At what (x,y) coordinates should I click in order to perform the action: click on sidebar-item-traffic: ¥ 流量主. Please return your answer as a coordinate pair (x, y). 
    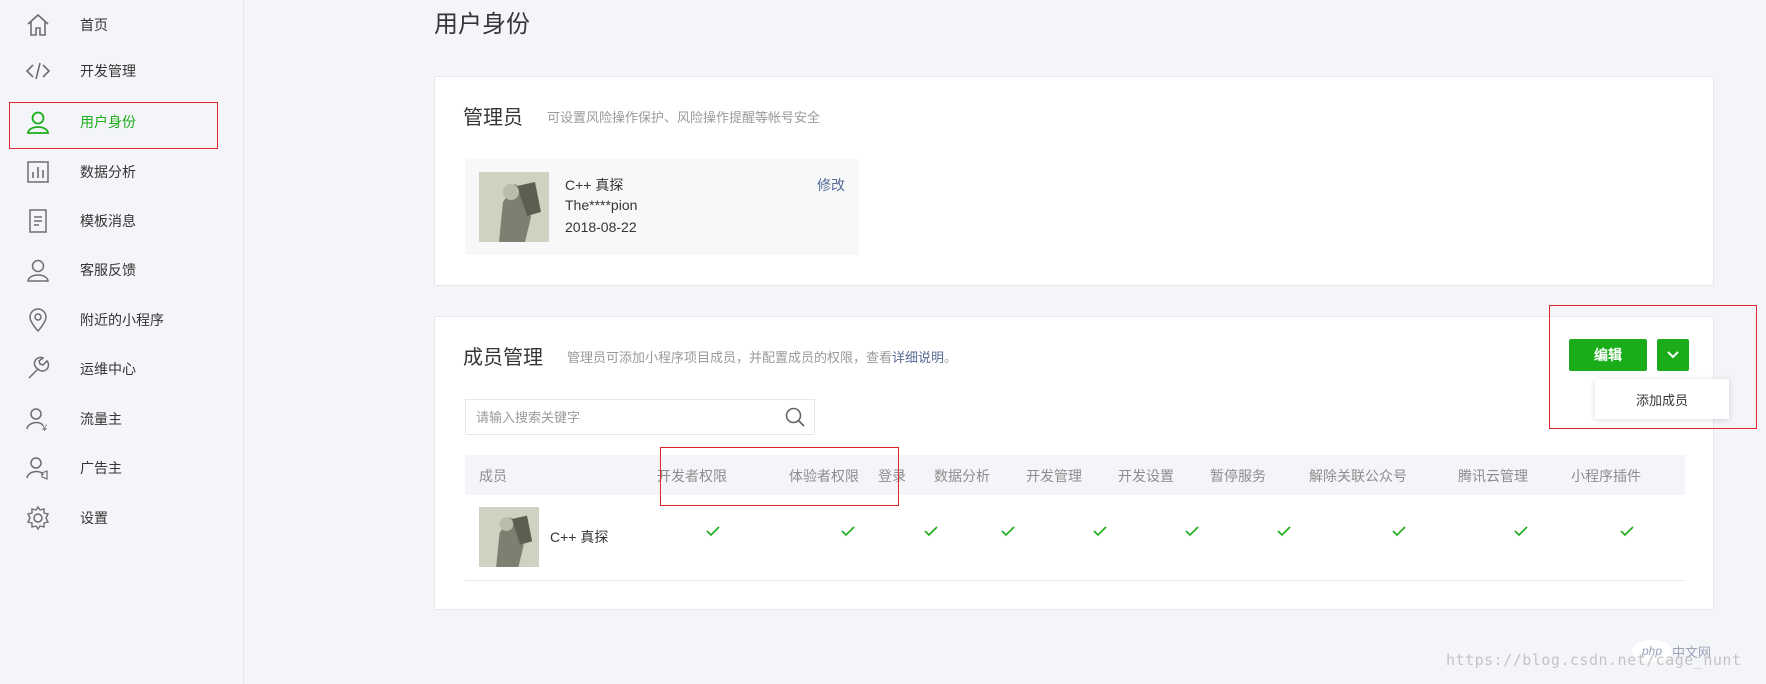
    Looking at the image, I should click on (122, 419).